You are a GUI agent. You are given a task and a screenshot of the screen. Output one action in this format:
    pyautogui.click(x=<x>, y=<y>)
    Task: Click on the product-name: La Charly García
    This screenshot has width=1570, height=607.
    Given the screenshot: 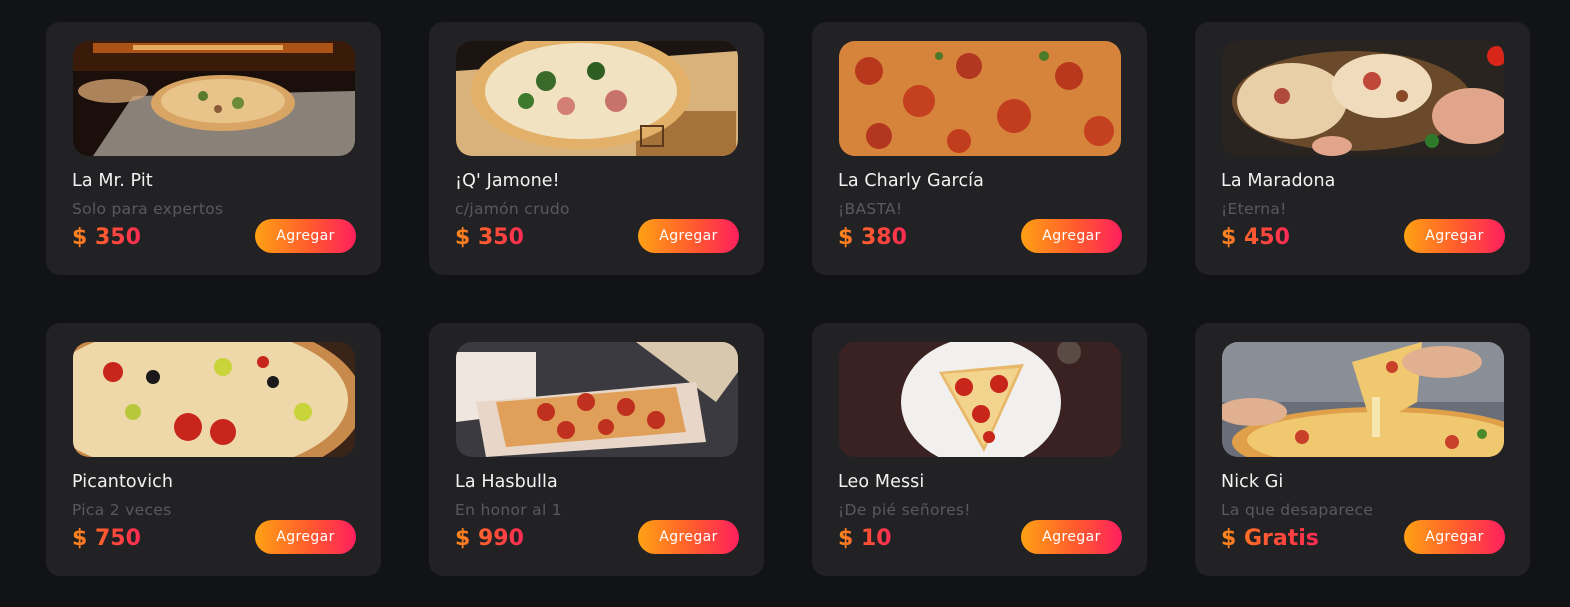 What is the action you would take?
    pyautogui.click(x=911, y=181)
    